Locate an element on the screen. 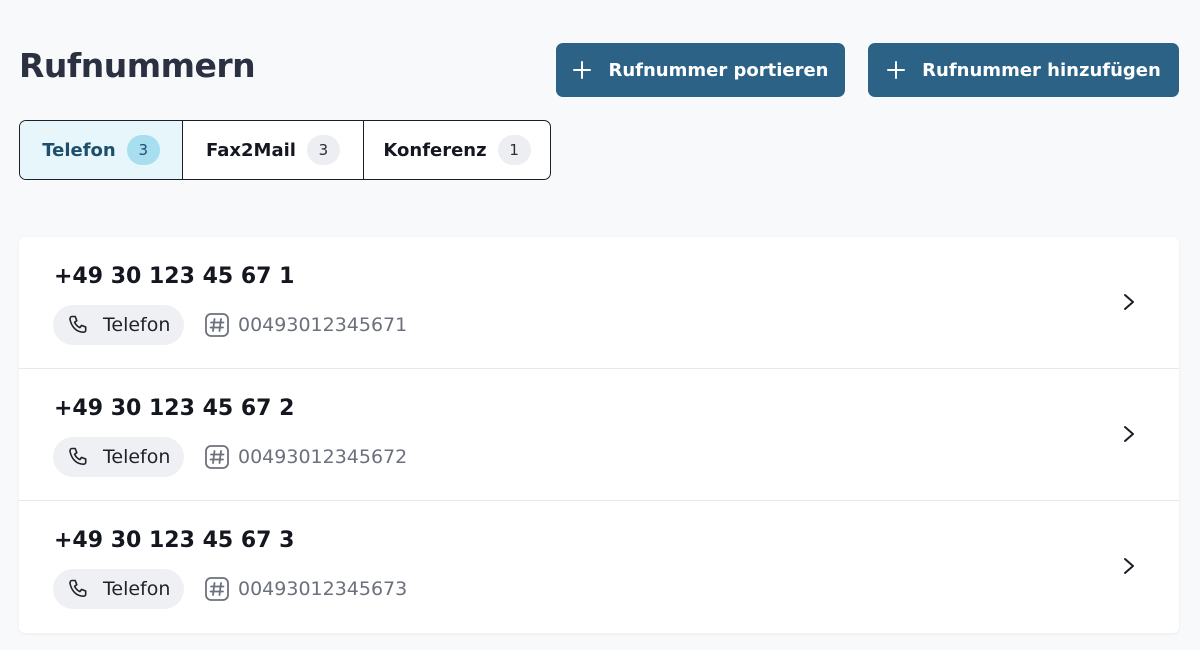 Image resolution: width=1200 pixels, height=650 pixels. add-number-button: Rufnummer hinzufügen is located at coordinates (1023, 70).